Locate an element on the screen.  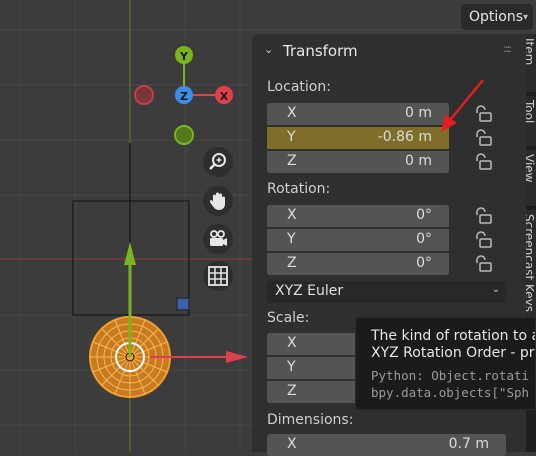
annotation-arrow is located at coordinates (462, 105).